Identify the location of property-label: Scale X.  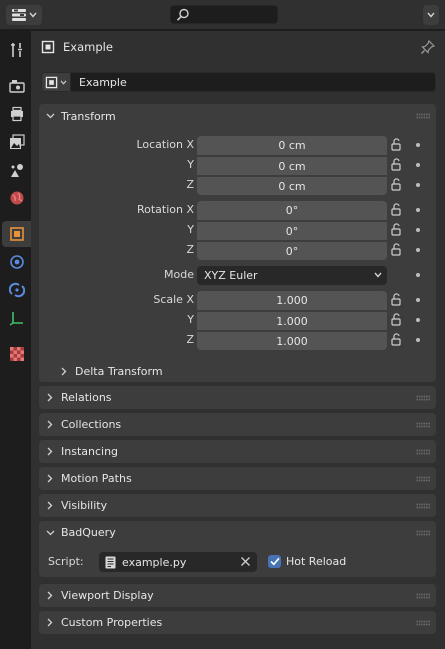
(173, 299).